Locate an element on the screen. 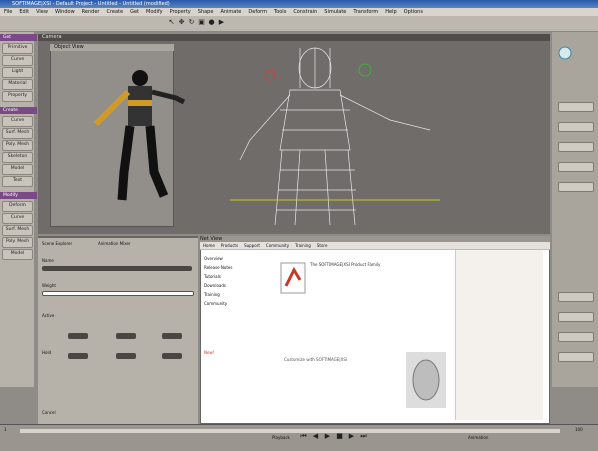 The height and width of the screenshot is (451, 598). menu-item: File is located at coordinates (8, 12).